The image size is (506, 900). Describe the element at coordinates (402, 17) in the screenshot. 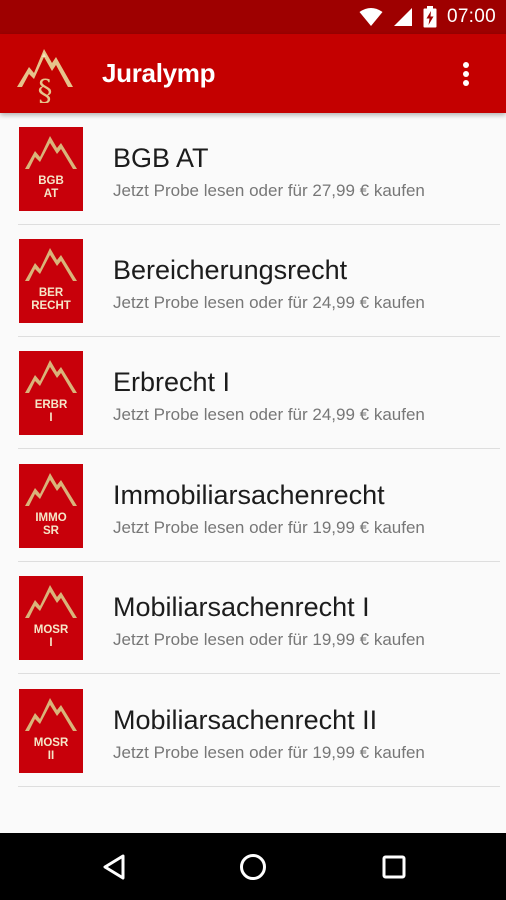

I see `signal-icon` at that location.